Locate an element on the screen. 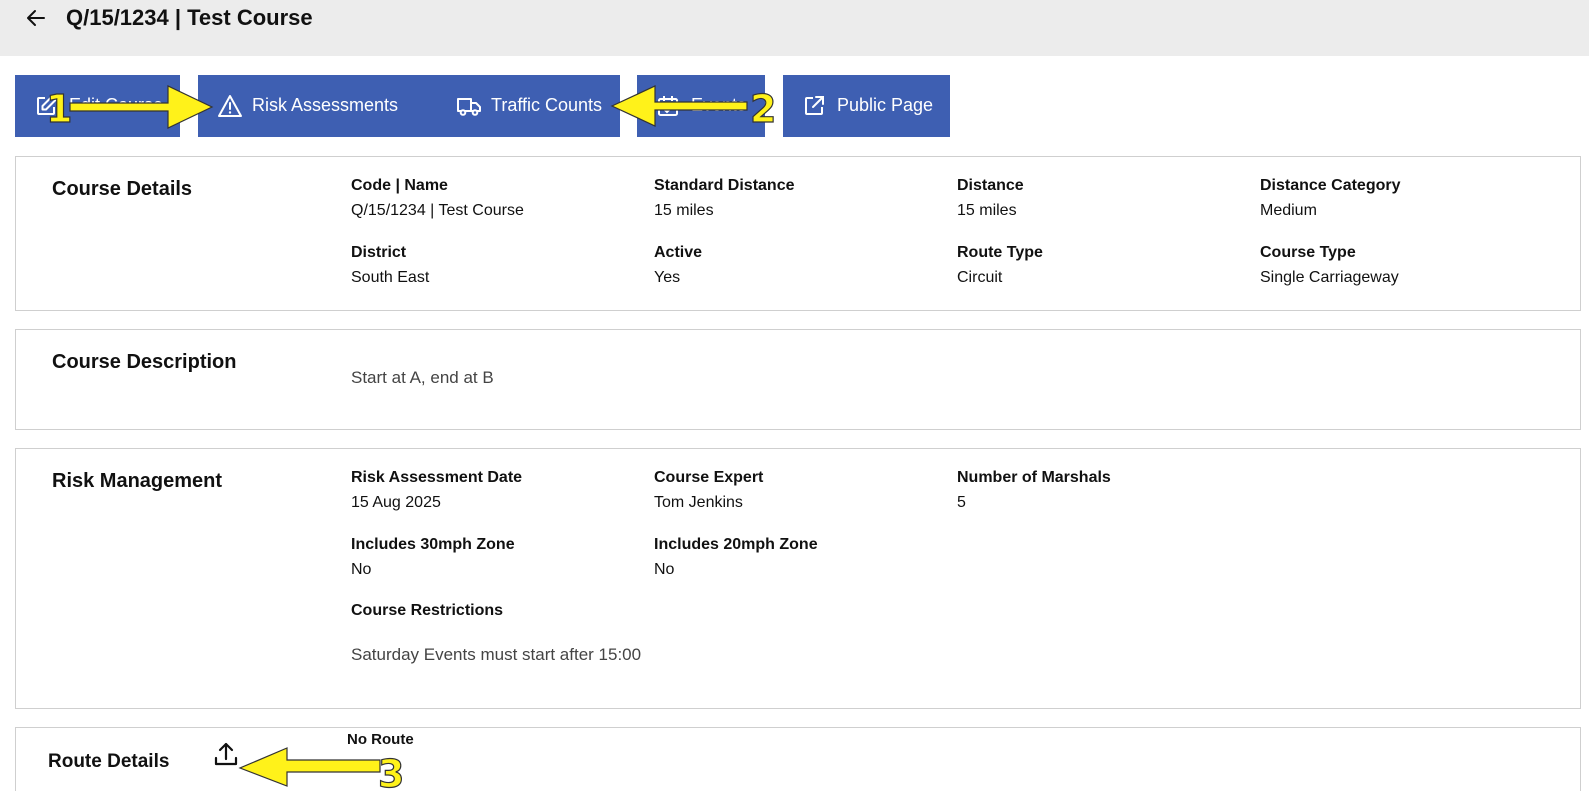 The image size is (1589, 791). field-value: Single Carriageway is located at coordinates (1329, 277).